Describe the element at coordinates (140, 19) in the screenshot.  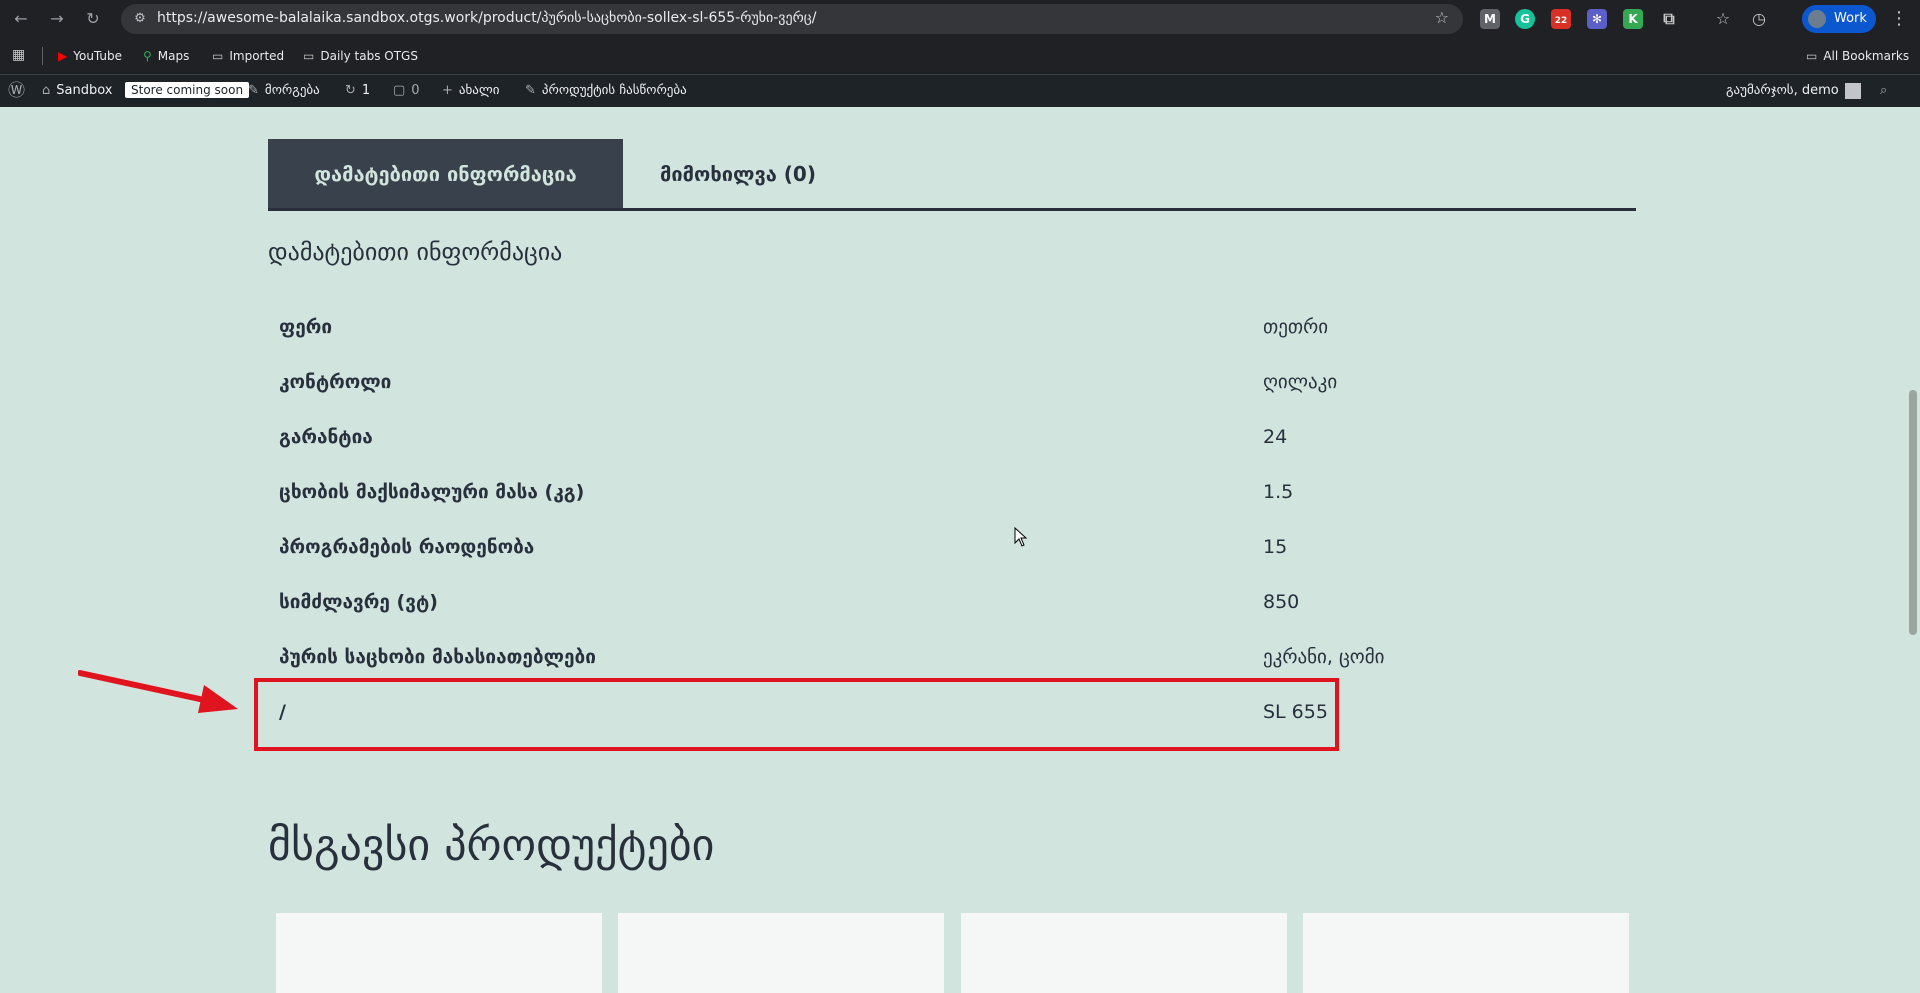
I see `site-info-icon: ⚙` at that location.